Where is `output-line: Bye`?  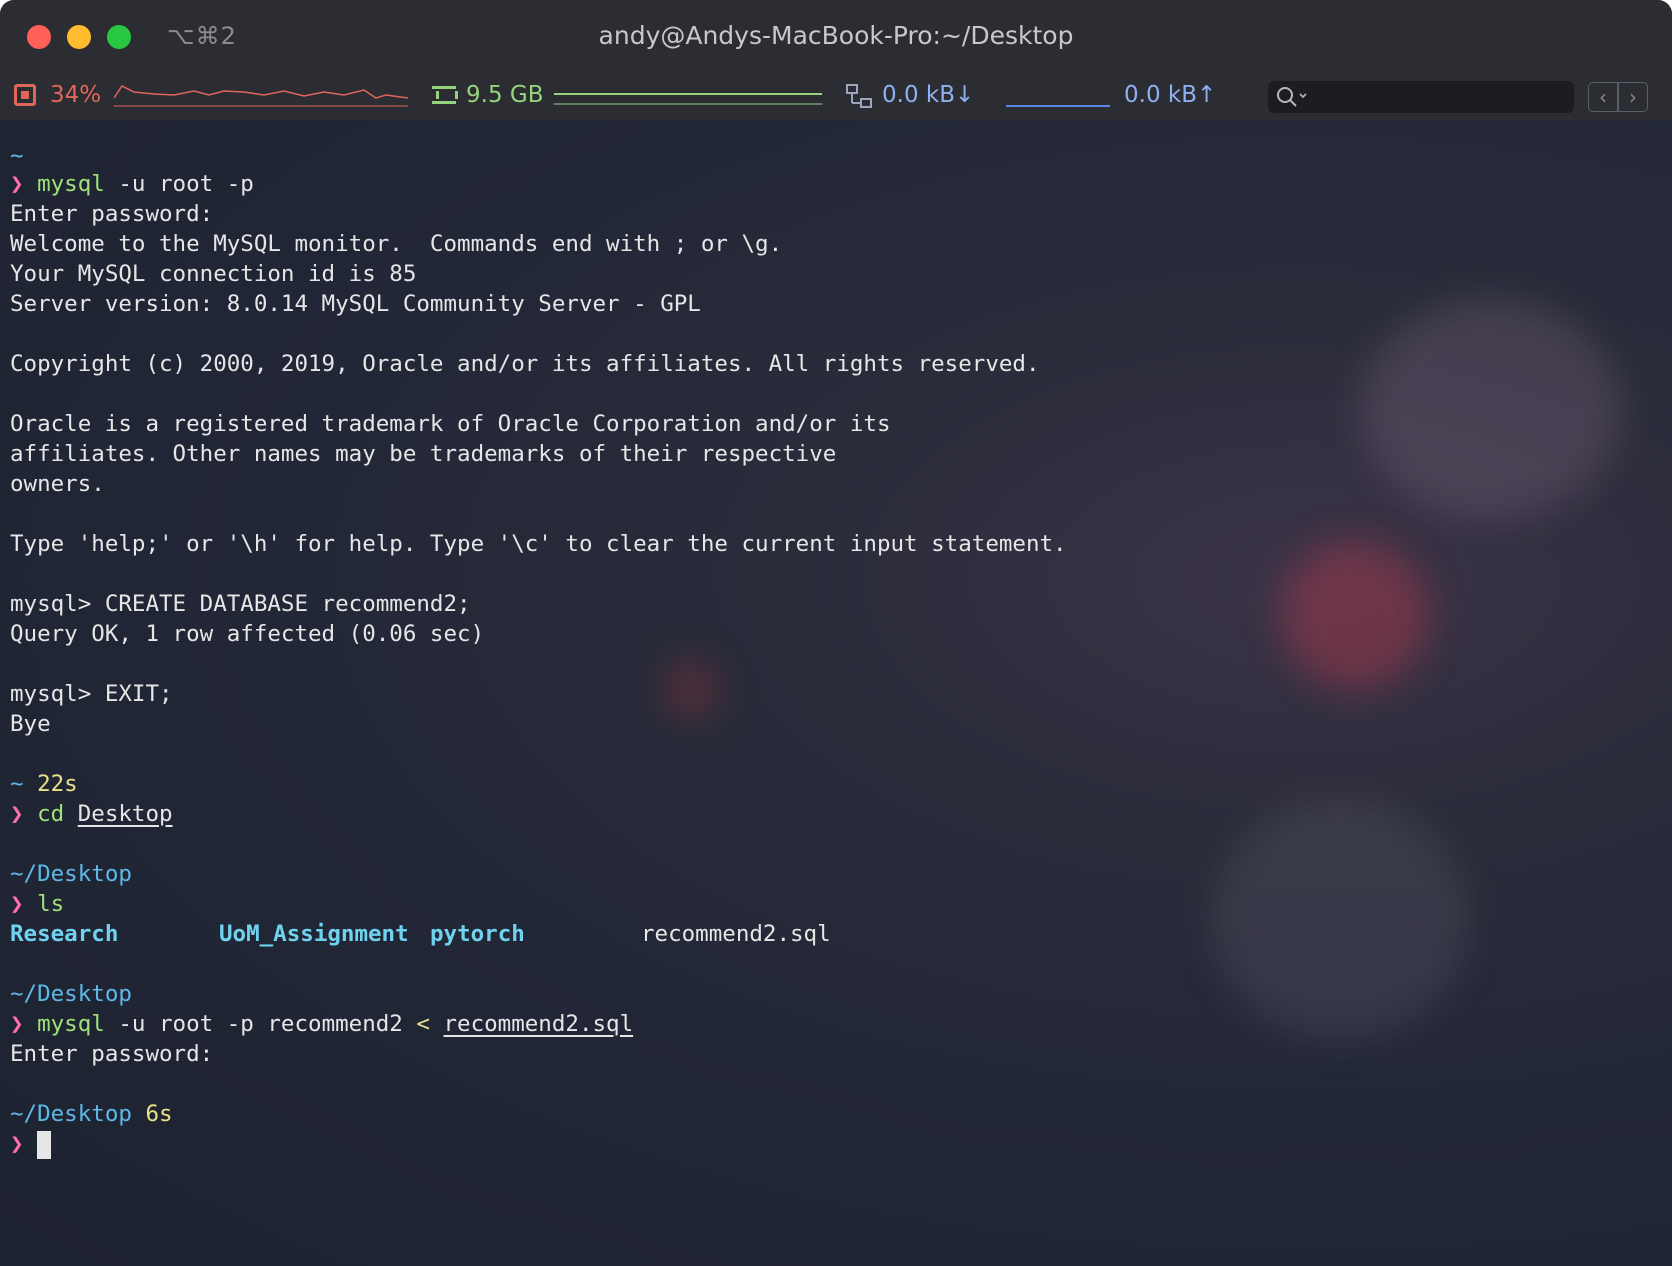 output-line: Bye is located at coordinates (30, 724).